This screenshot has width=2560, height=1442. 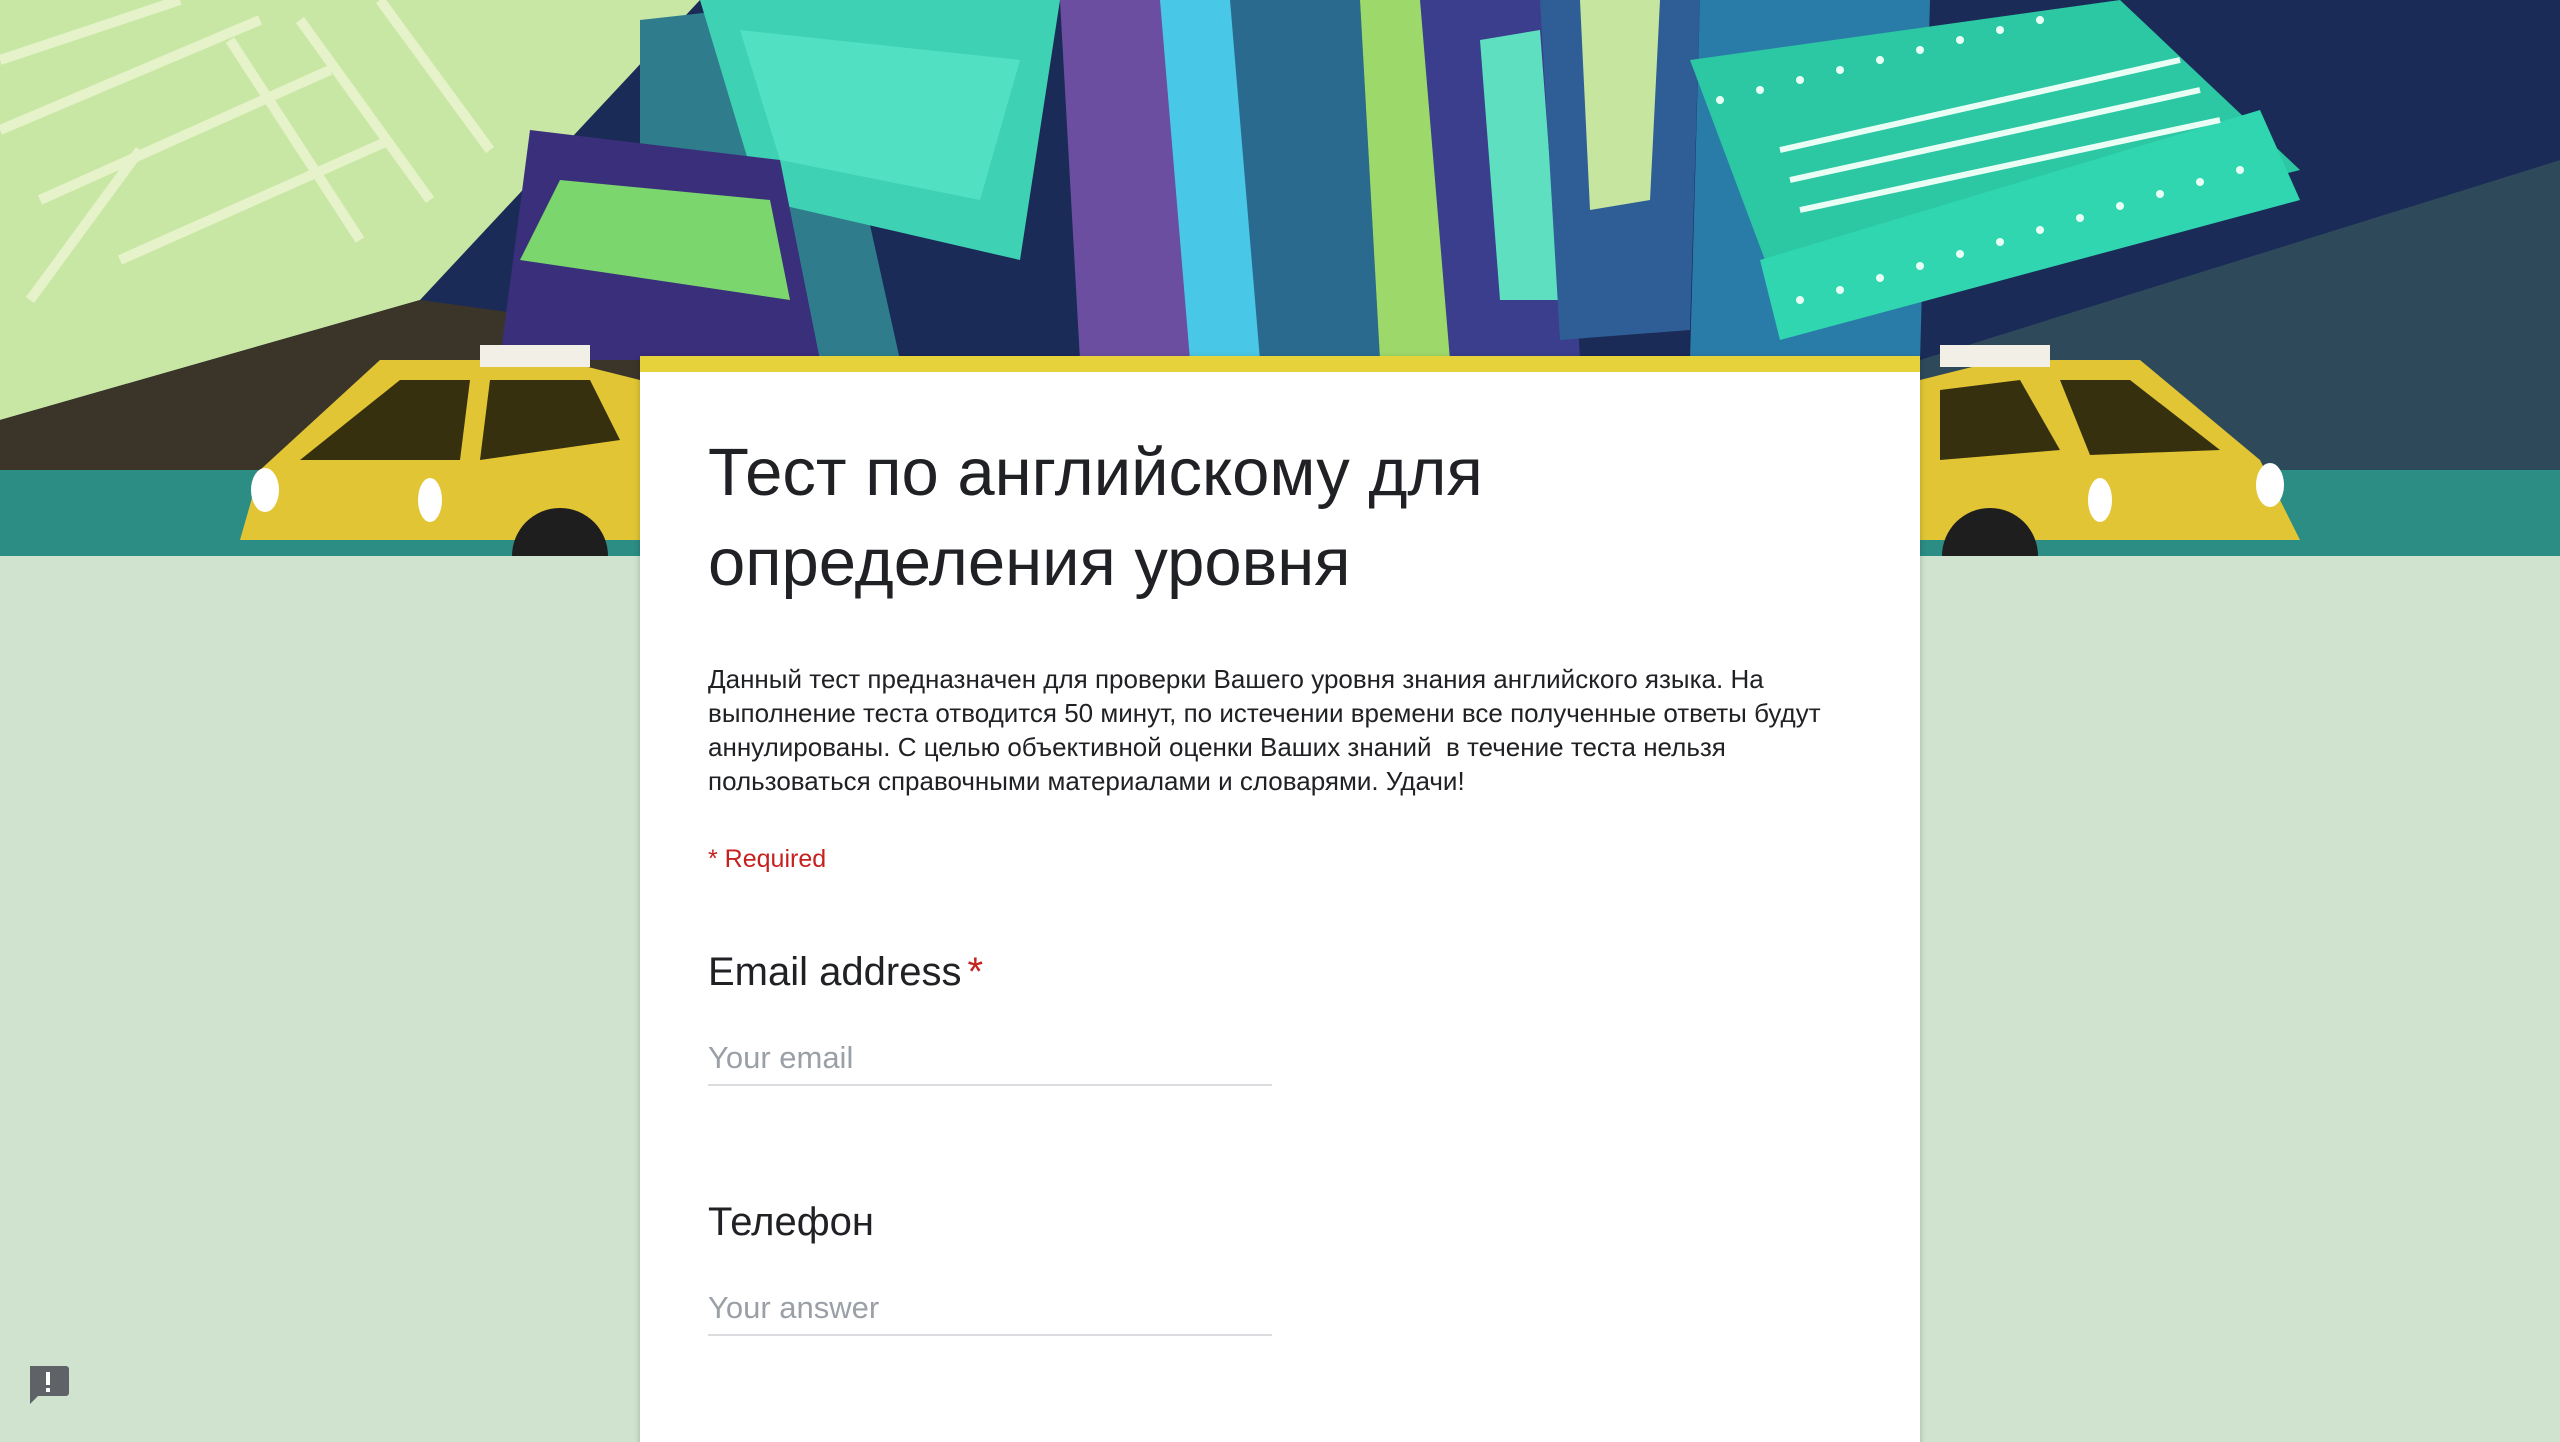 What do you see at coordinates (975, 972) in the screenshot?
I see `required-asterisk: *` at bounding box center [975, 972].